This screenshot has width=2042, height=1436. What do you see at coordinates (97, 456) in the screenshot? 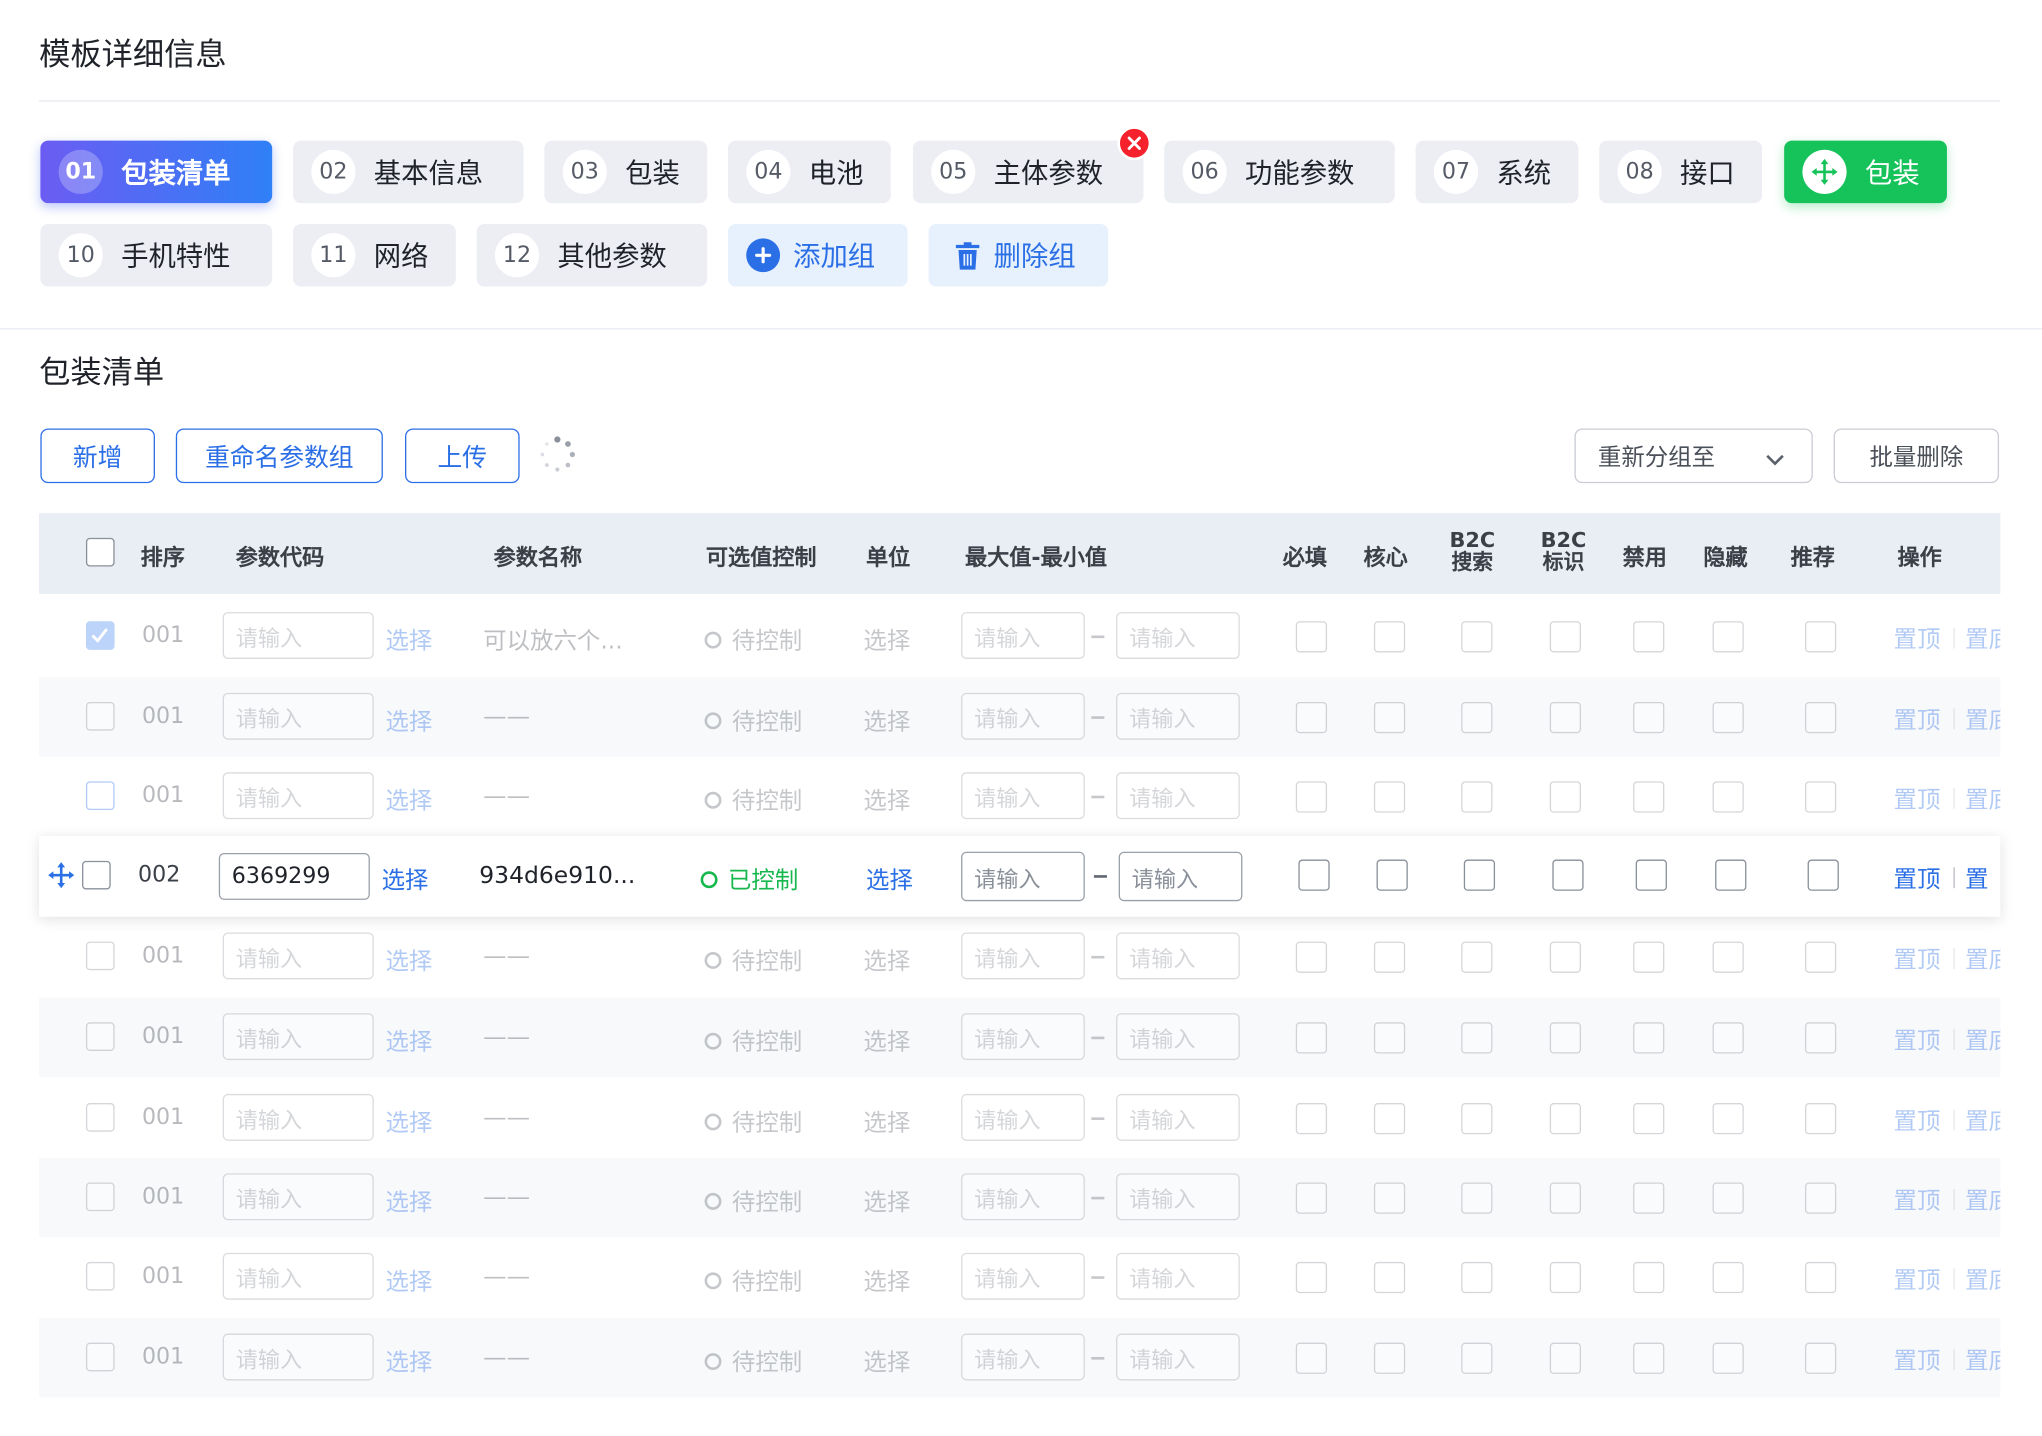
I see `add-button: 新增` at bounding box center [97, 456].